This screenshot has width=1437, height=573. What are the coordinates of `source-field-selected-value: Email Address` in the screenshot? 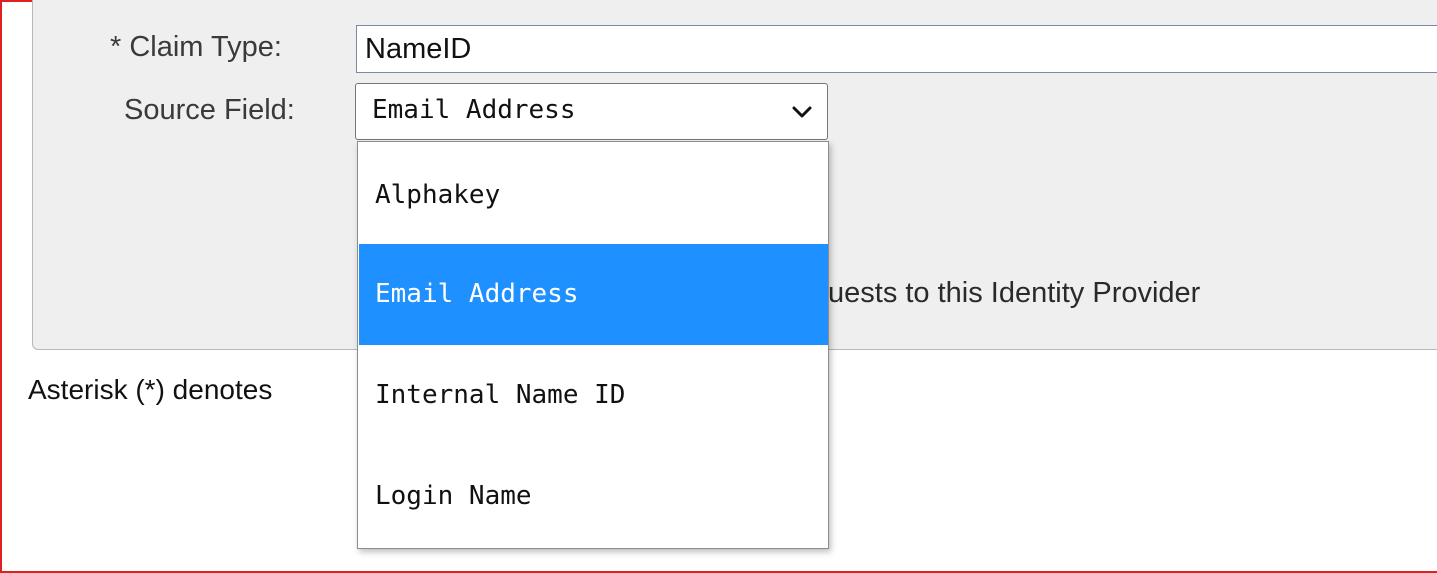 It's located at (474, 110).